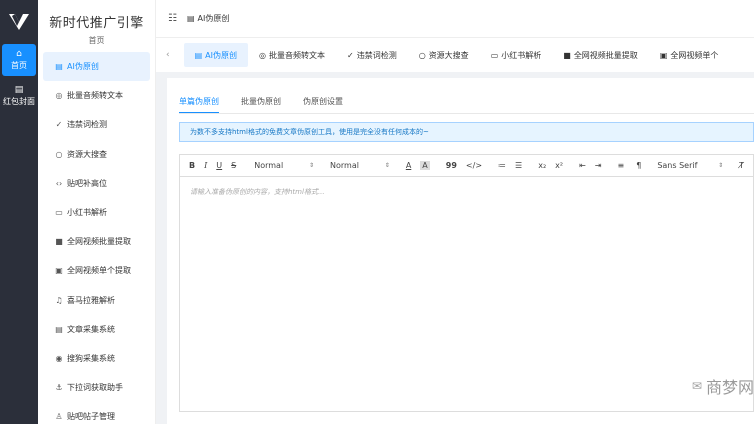 This screenshot has height=424, width=754. I want to click on brand: 新时代推广引擎 首页, so click(96, 23).